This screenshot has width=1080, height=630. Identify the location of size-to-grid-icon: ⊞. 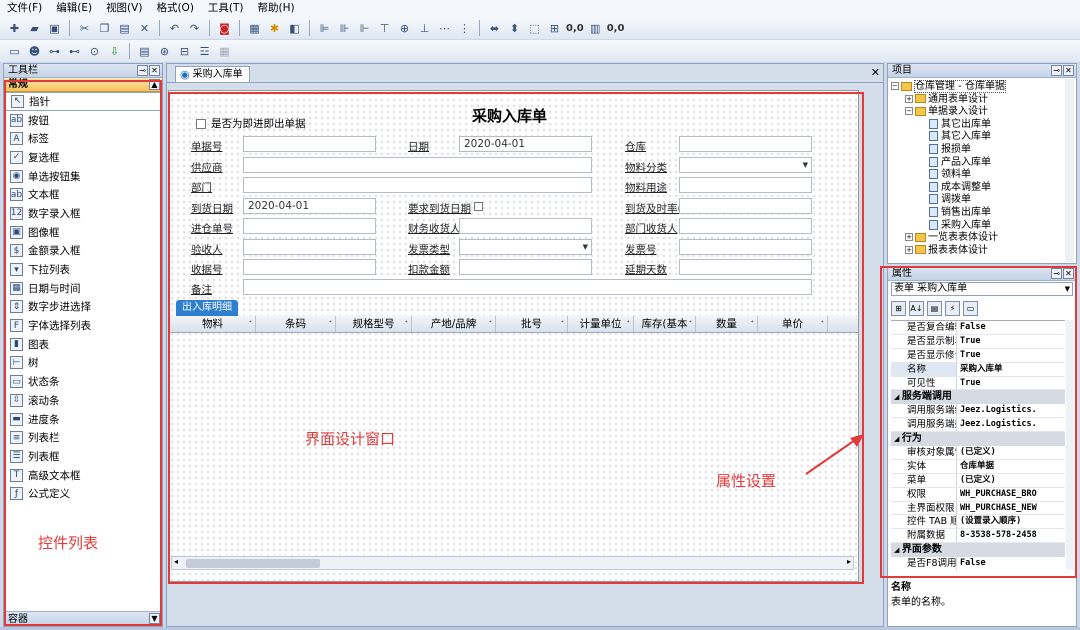
(554, 28).